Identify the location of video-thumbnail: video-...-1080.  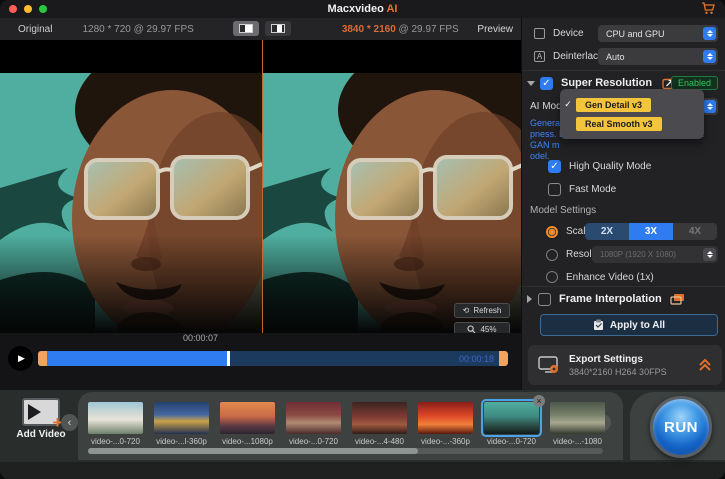
(577, 424).